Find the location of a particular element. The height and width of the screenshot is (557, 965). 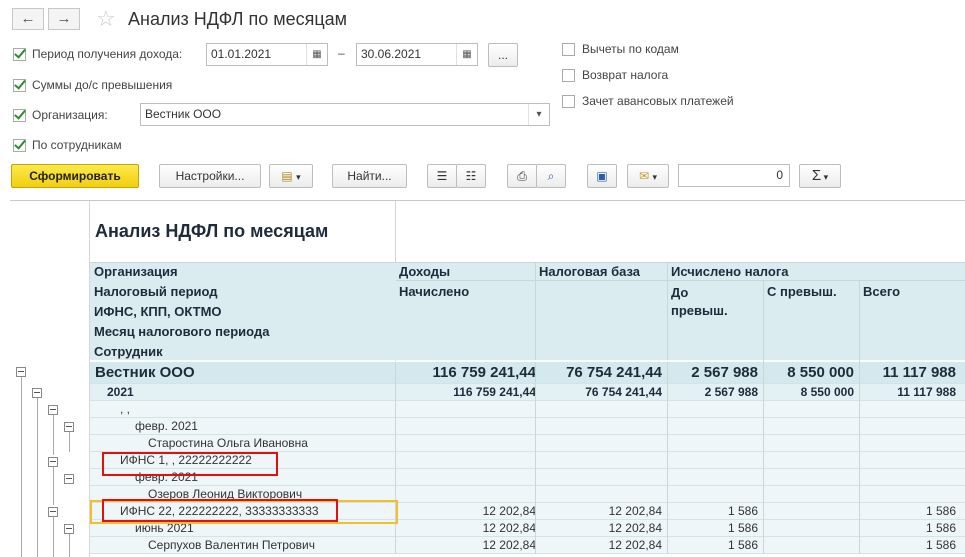

sigma-icon: Σ is located at coordinates (816, 175).